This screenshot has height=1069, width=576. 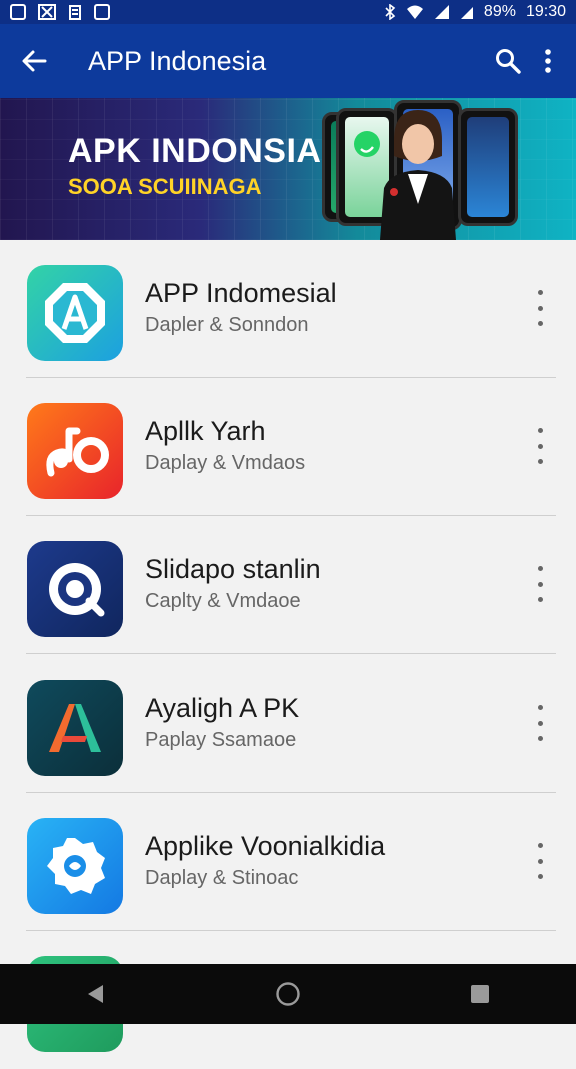 I want to click on x-icon, so click(x=47, y=12).